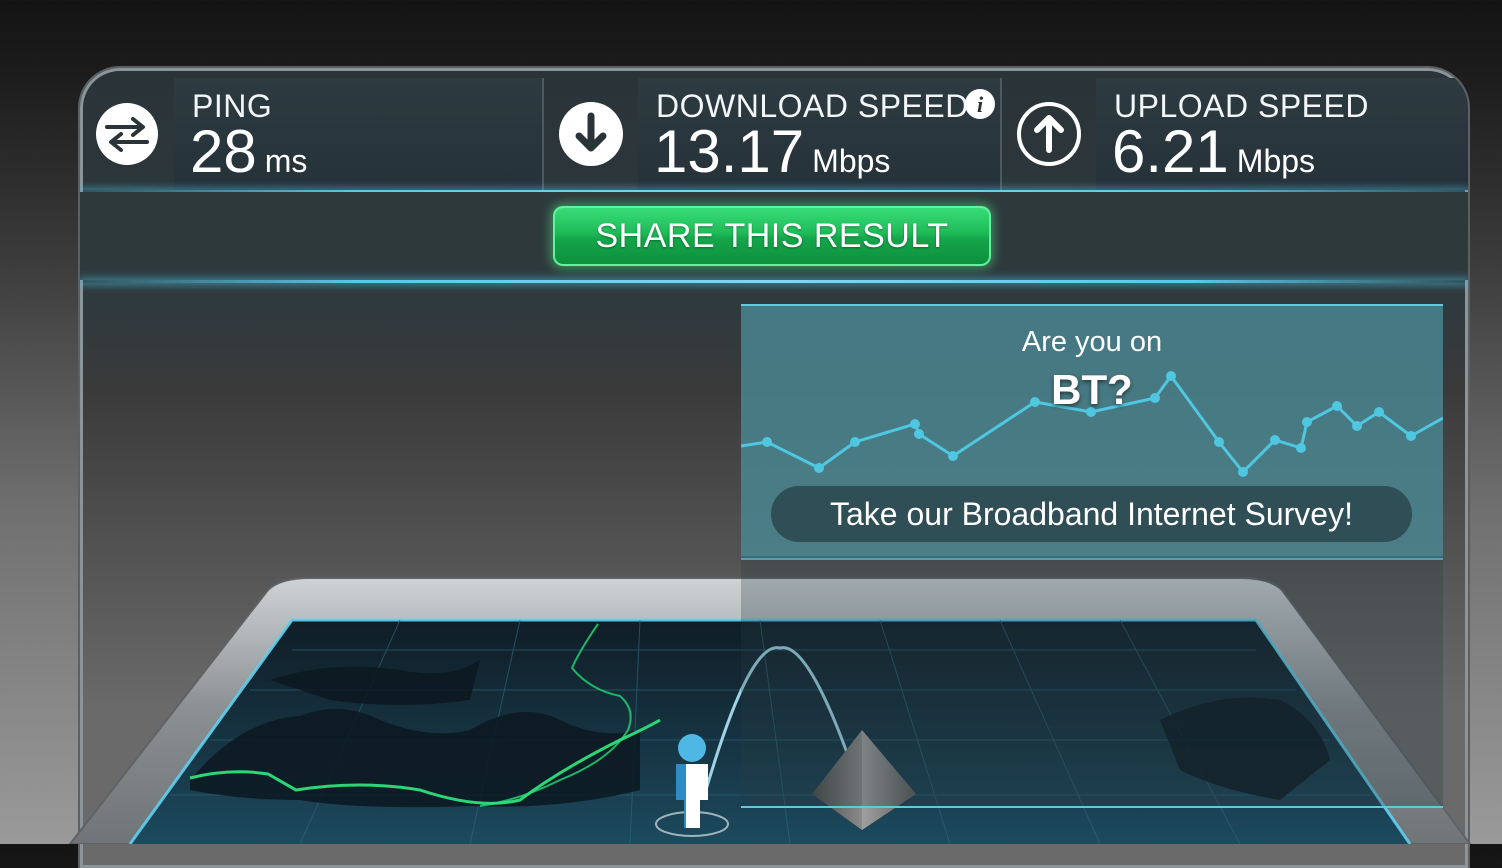  Describe the element at coordinates (1092, 342) in the screenshot. I see `ad-headline-line1: Are you on` at that location.